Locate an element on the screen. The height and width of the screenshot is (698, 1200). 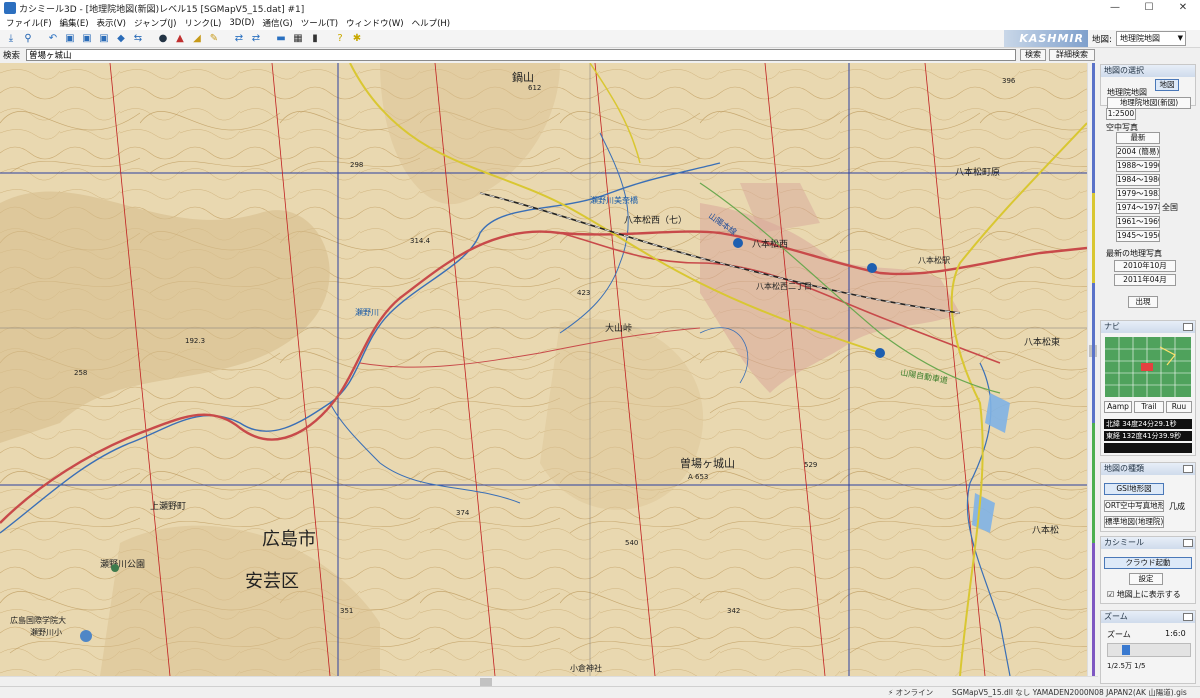
jump-icon: ⇆ is located at coordinates (138, 38).